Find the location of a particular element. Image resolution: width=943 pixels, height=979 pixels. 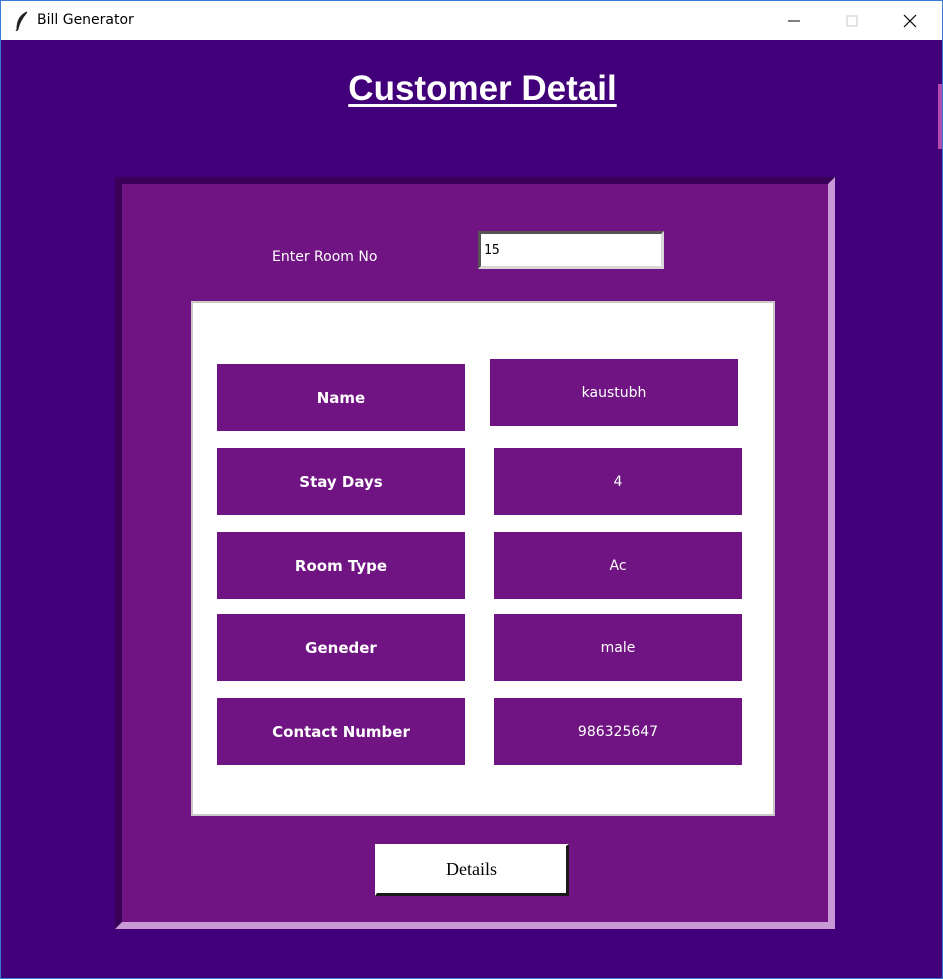

maximize-button is located at coordinates (852, 20).